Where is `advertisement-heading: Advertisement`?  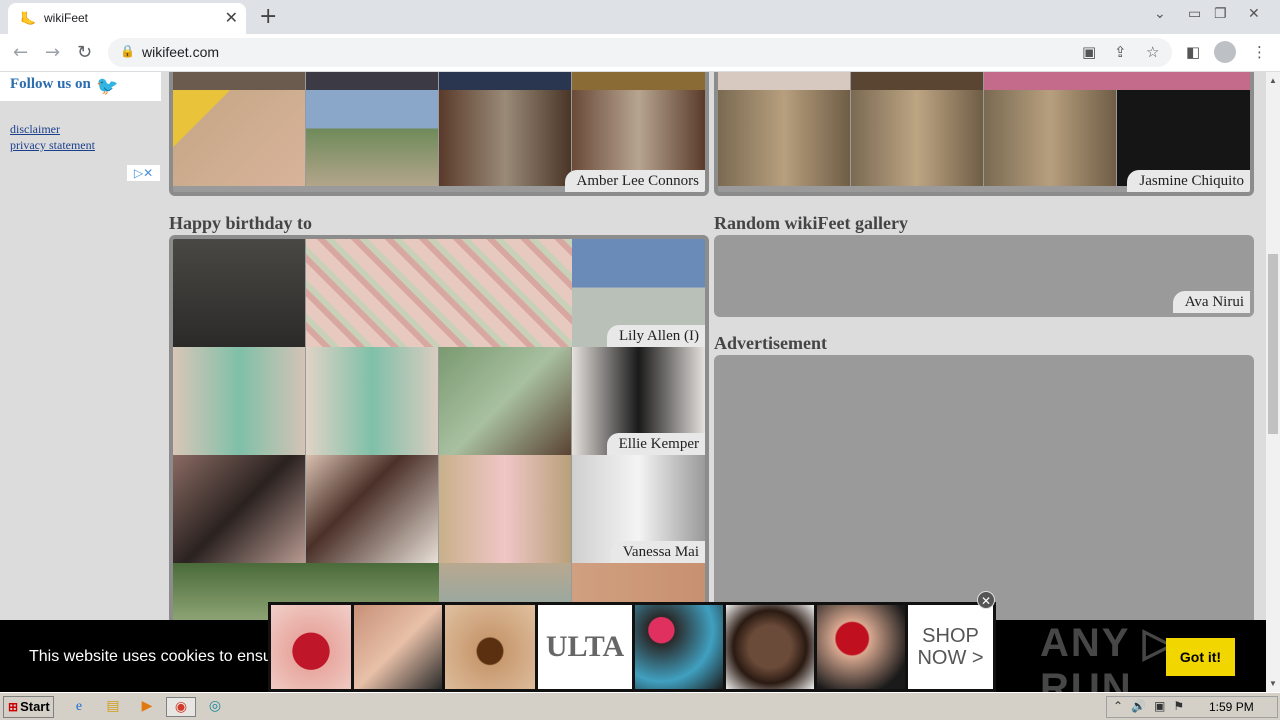
advertisement-heading: Advertisement is located at coordinates (770, 343).